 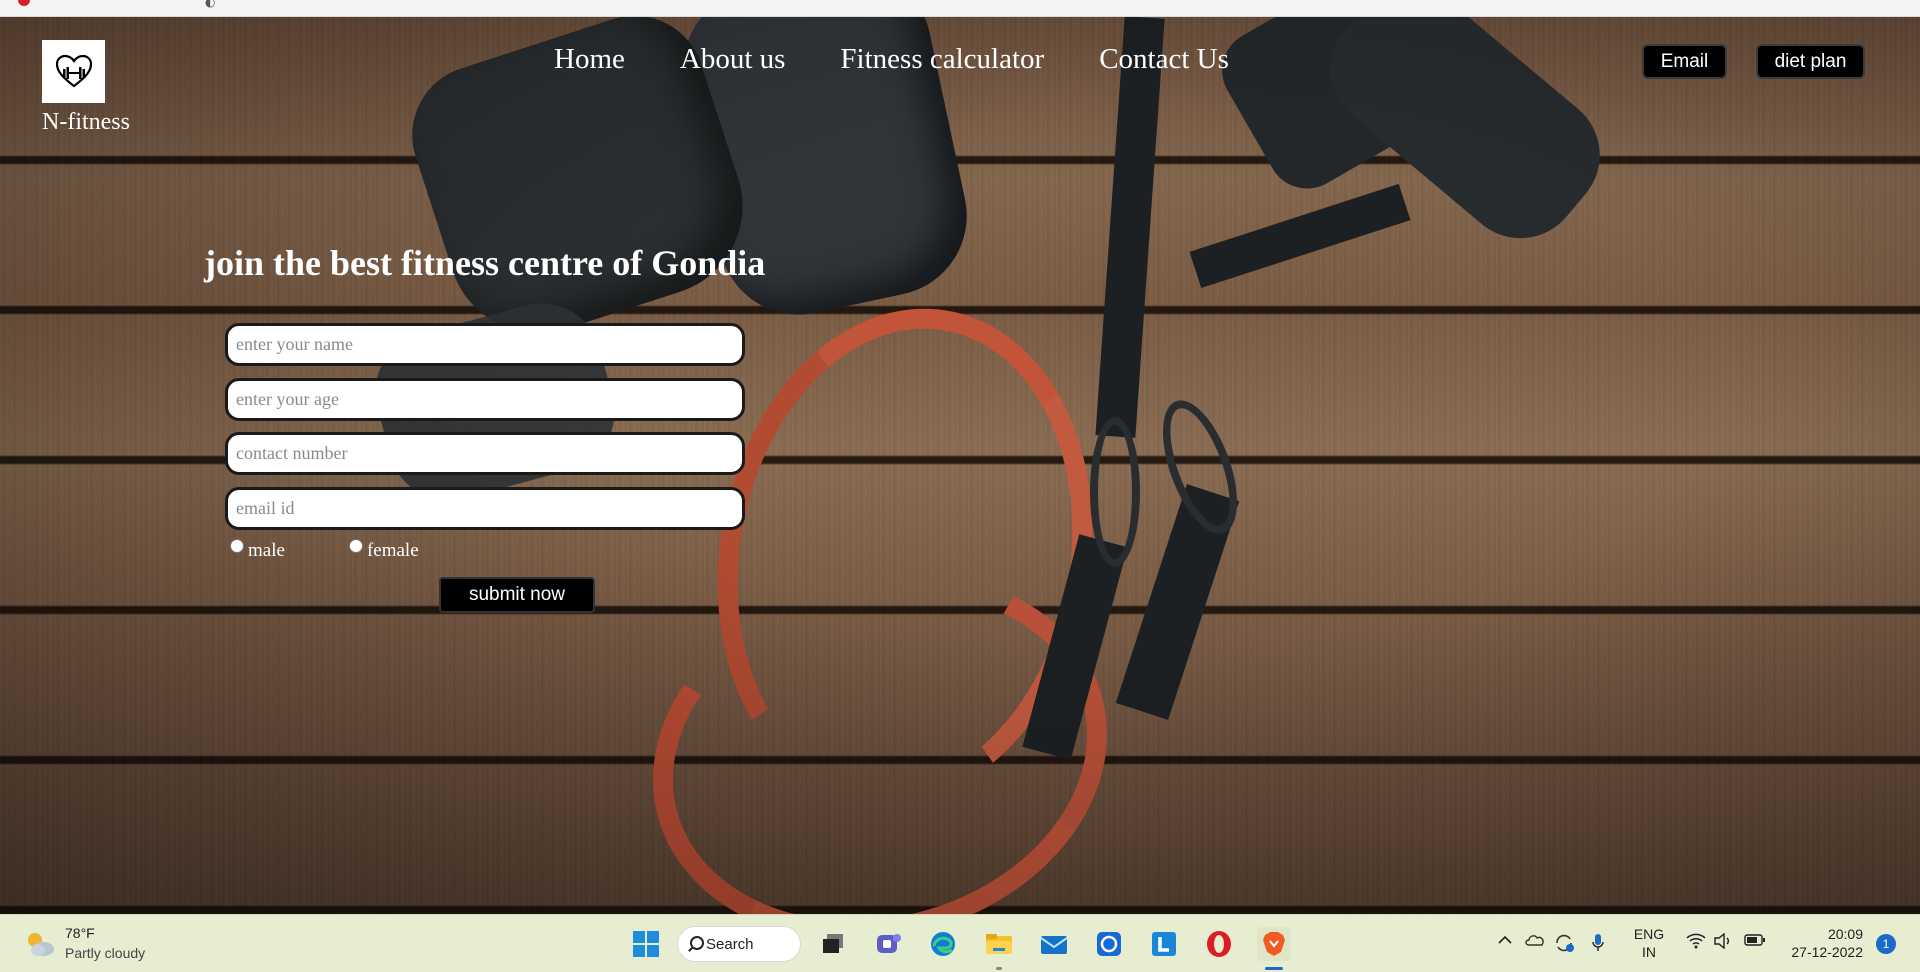 I want to click on logo, so click(x=73, y=71).